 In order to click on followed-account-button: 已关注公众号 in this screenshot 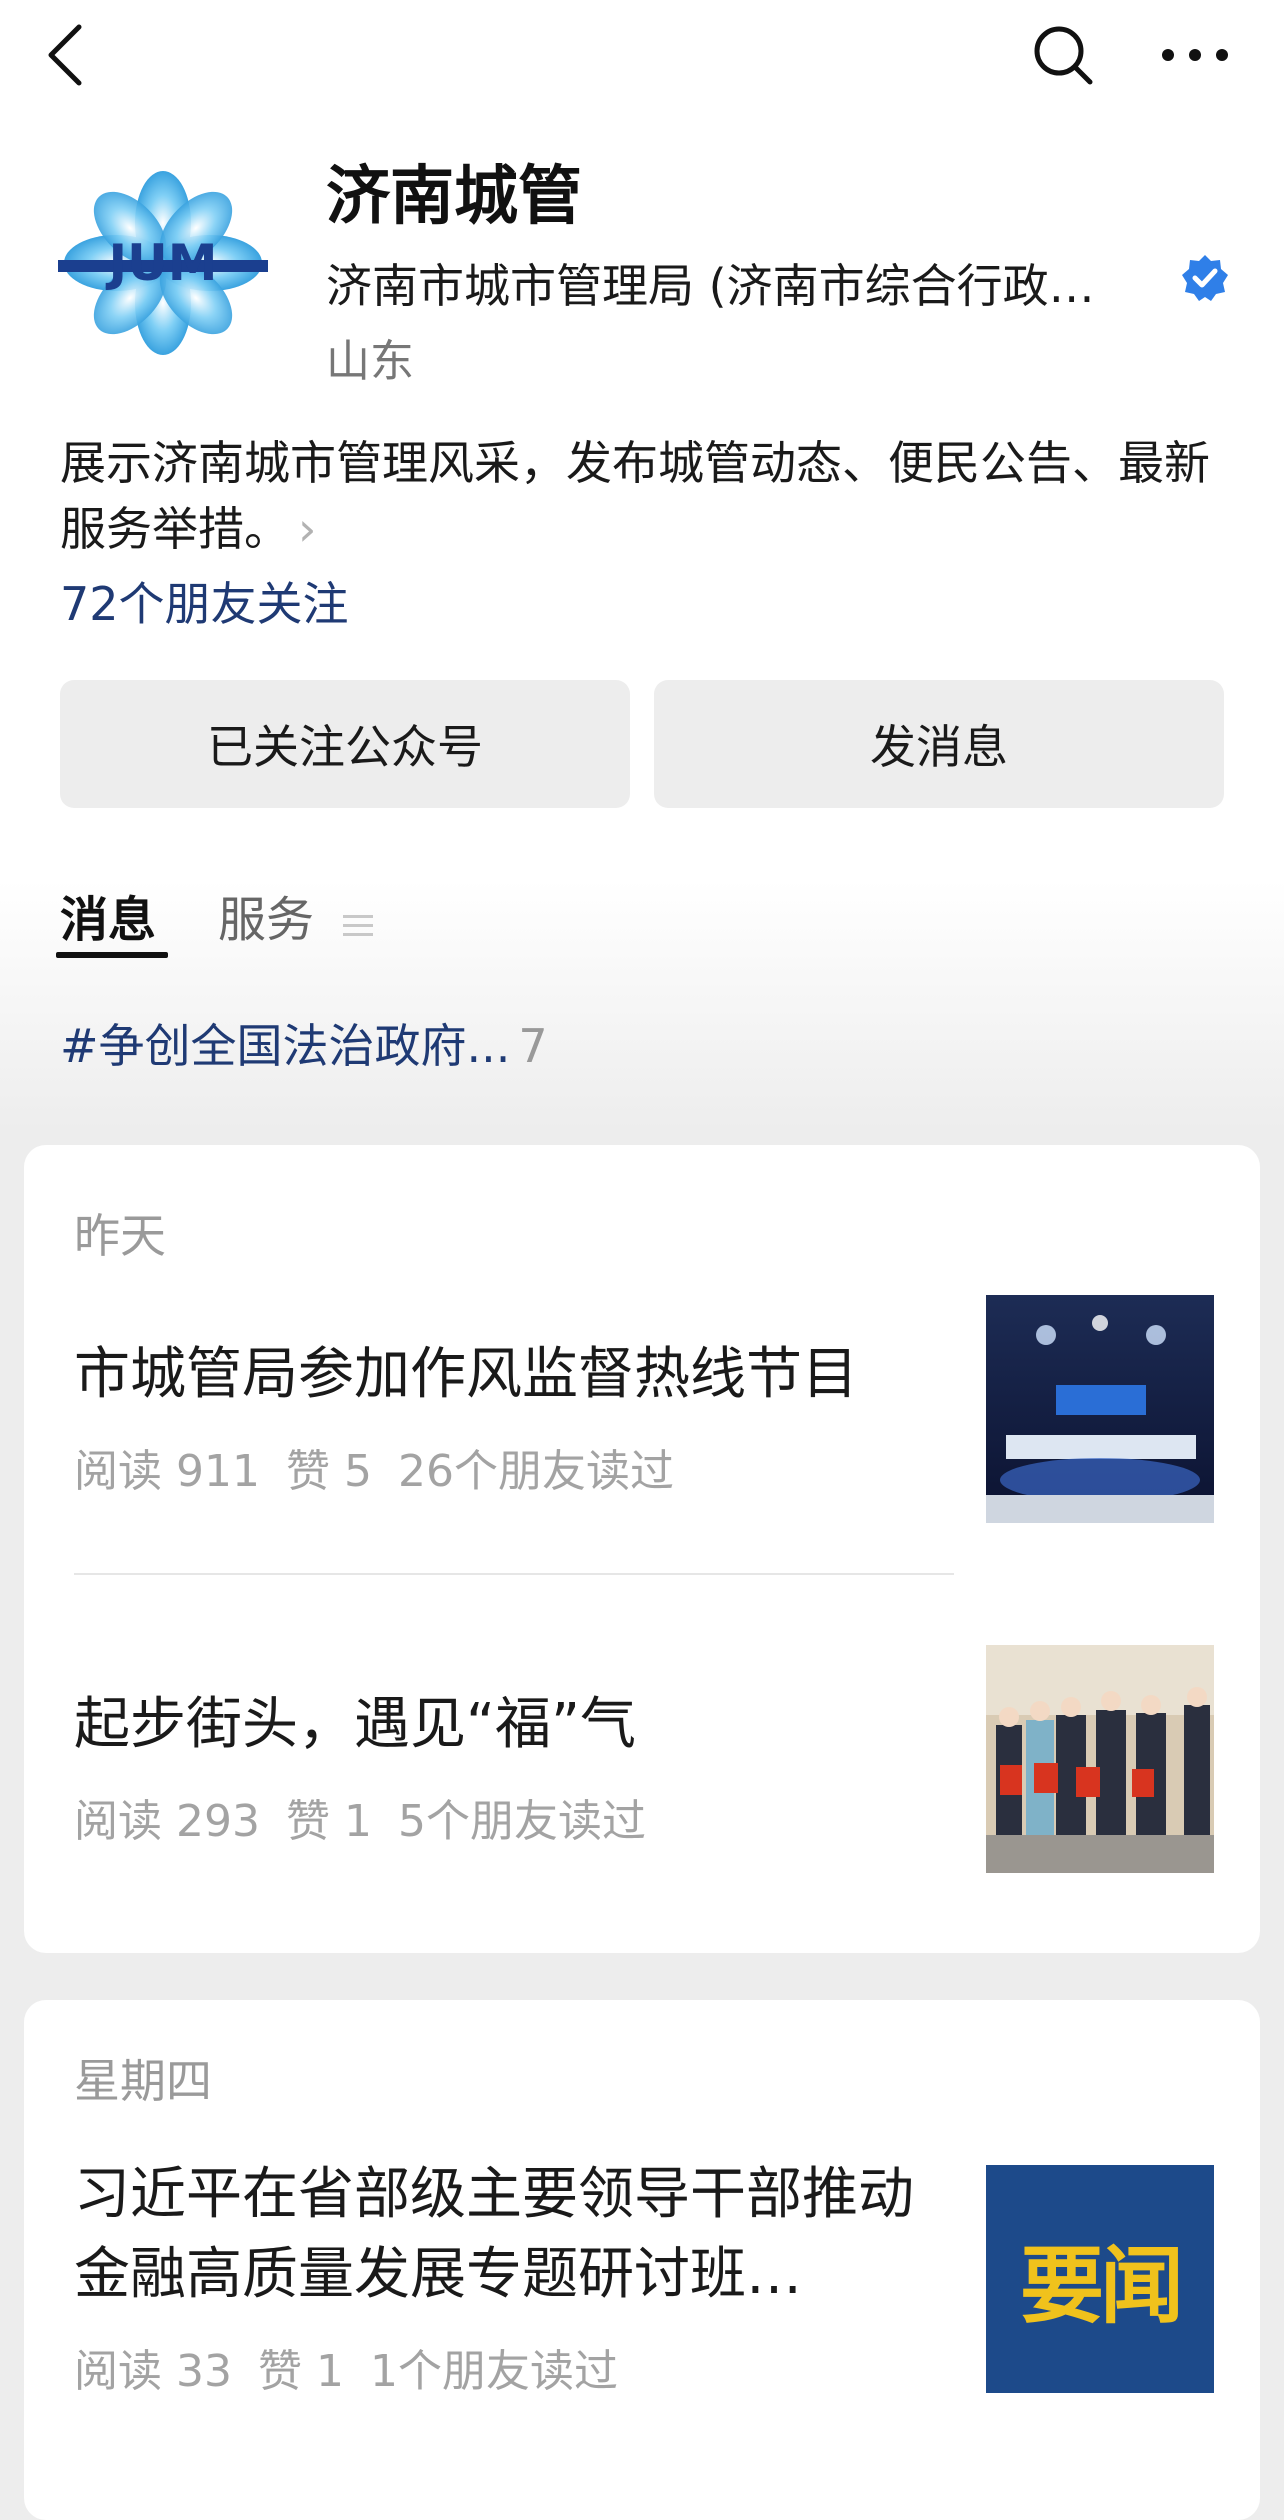, I will do `click(345, 744)`.